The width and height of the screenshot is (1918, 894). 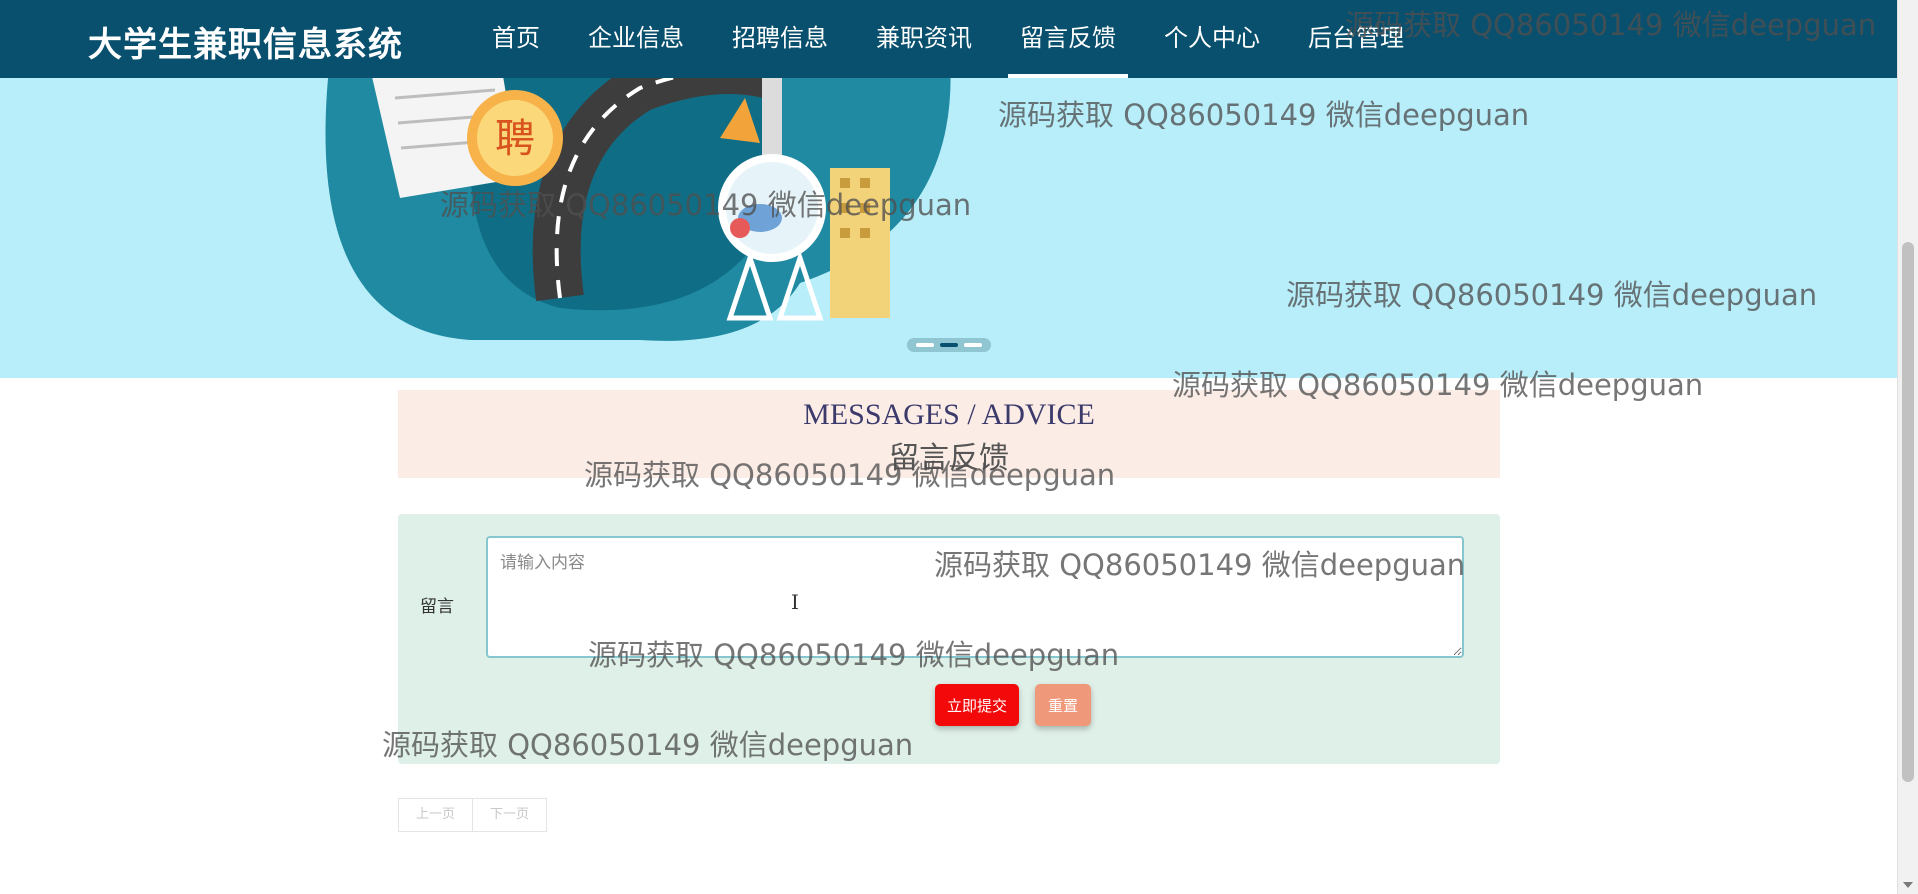 I want to click on pagination: 上一页 下一页, so click(x=473, y=815).